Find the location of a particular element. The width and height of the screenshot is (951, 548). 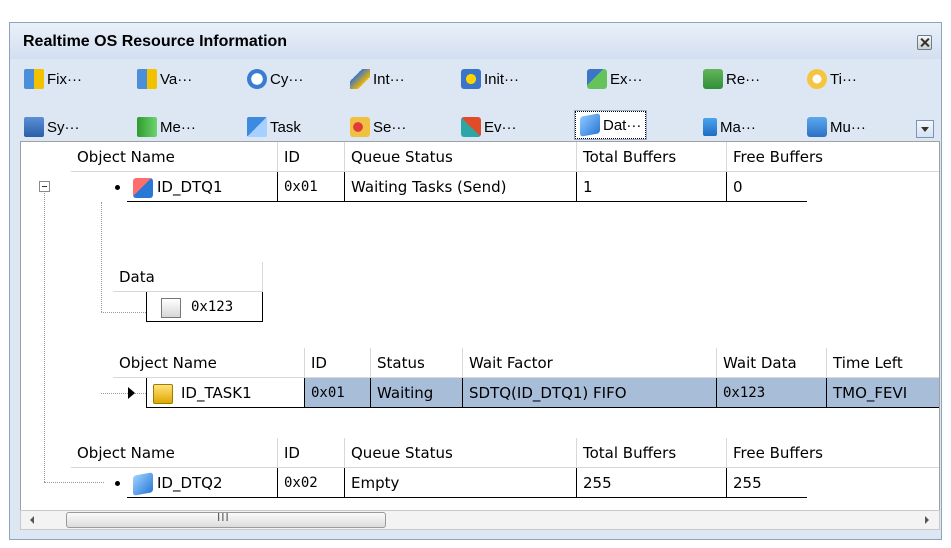

col-header-wait-data: Wait Data is located at coordinates (772, 363).